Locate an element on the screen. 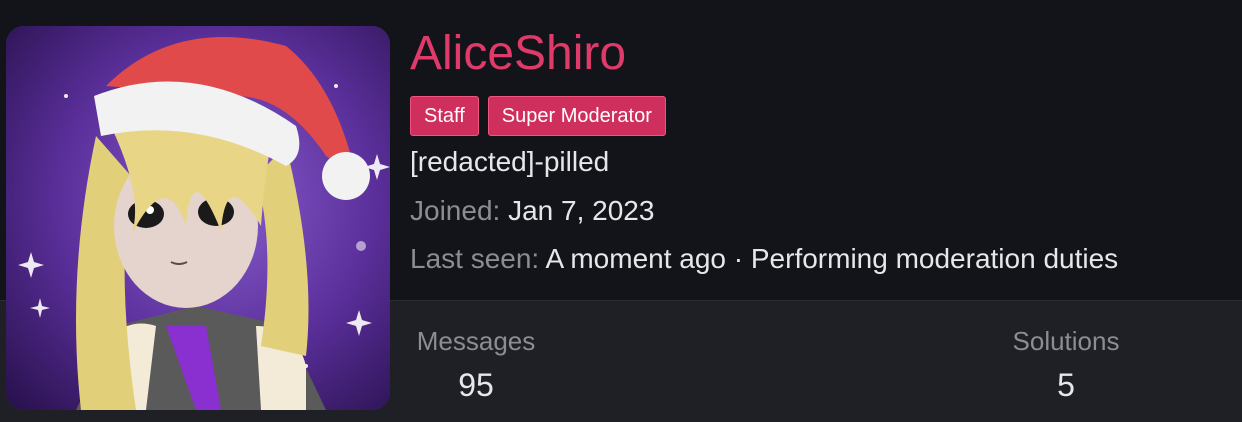 The width and height of the screenshot is (1242, 422). user-badges: Staff Super Moderator is located at coordinates (538, 116).